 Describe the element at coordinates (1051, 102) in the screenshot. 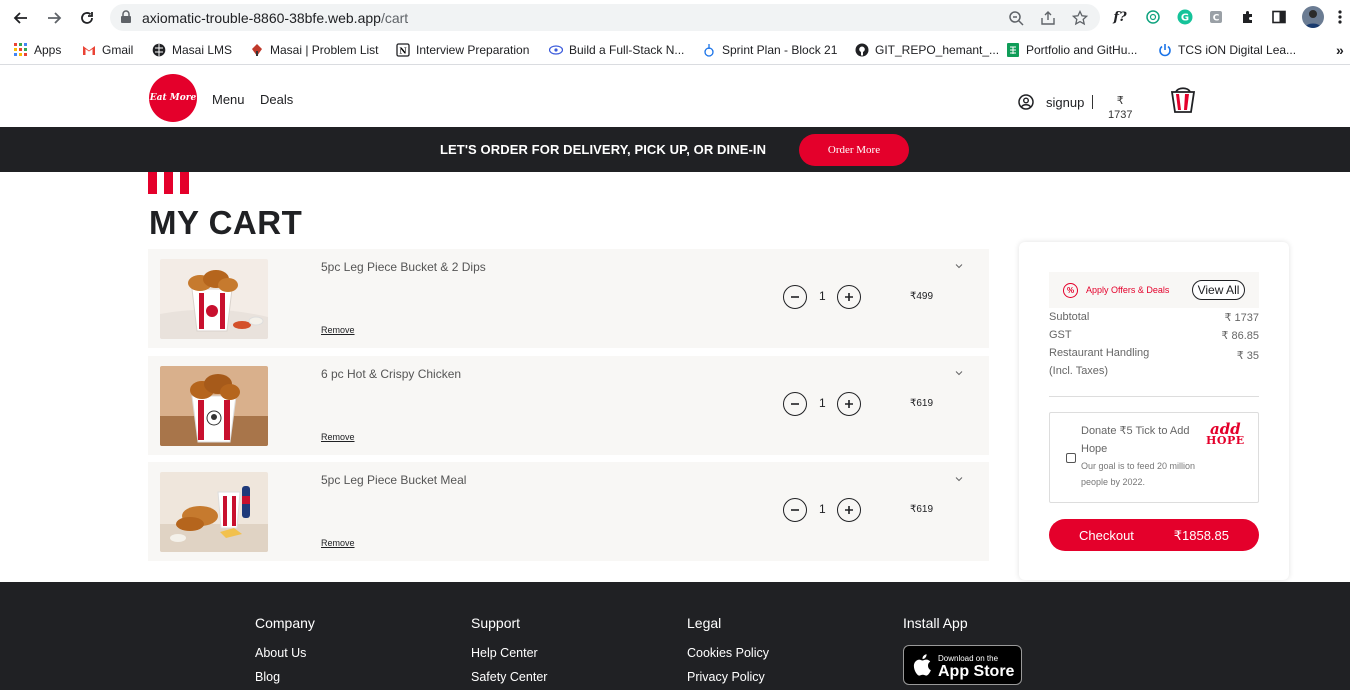

I see `signup-link: signup` at that location.